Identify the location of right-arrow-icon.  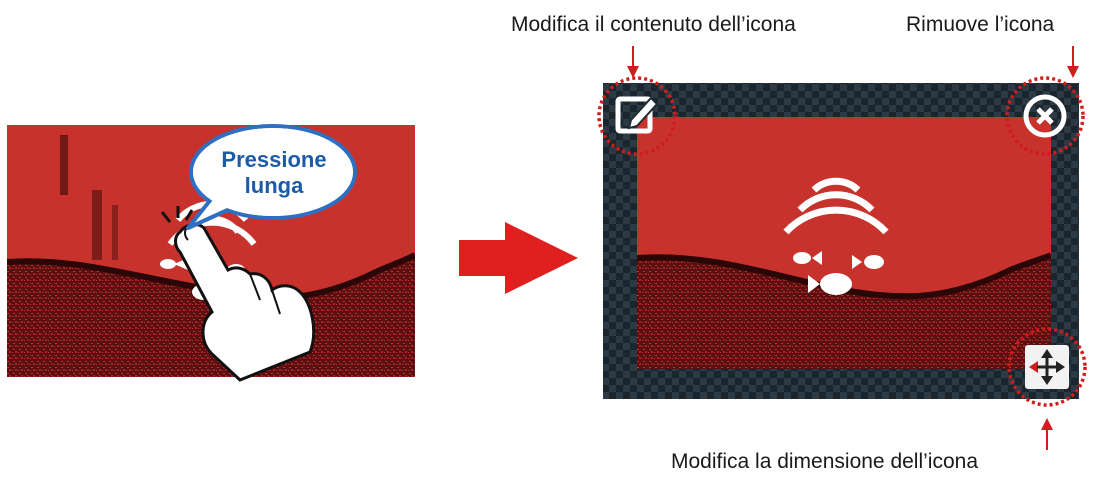
(518, 258).